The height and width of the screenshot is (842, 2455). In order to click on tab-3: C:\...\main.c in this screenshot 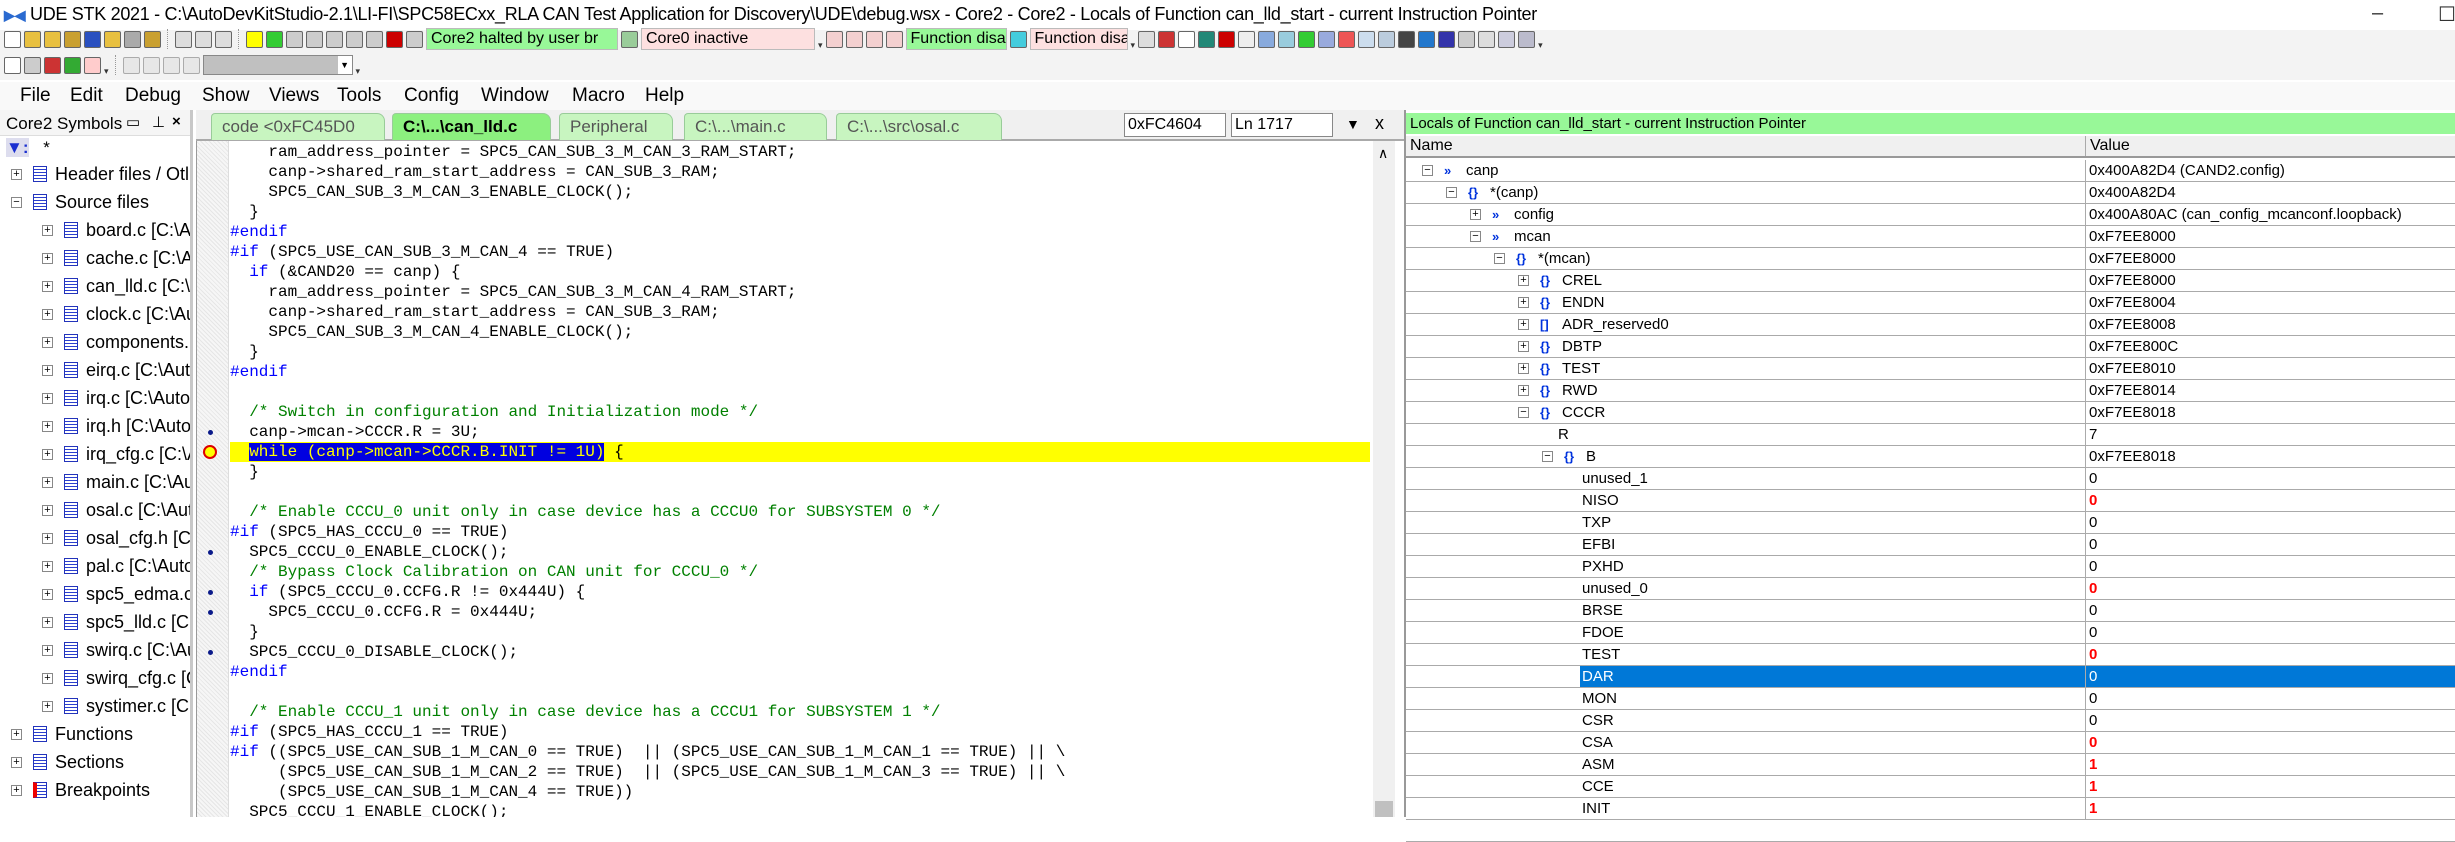, I will do `click(755, 126)`.